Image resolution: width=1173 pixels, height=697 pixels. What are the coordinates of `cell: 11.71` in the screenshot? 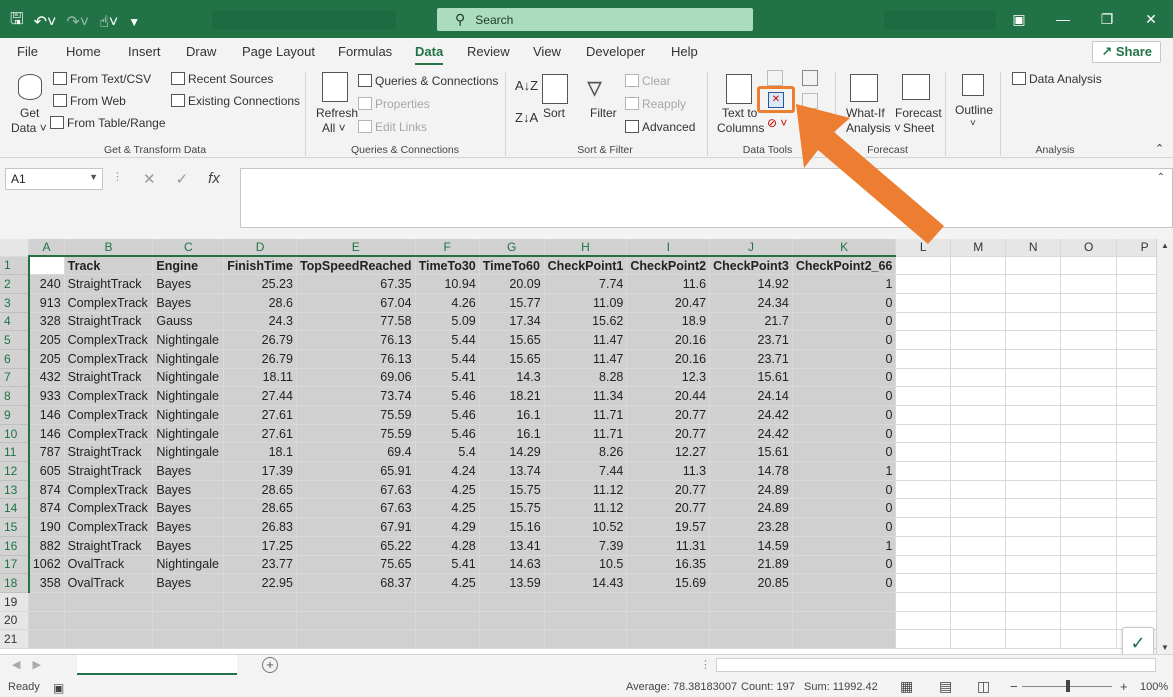 It's located at (586, 415).